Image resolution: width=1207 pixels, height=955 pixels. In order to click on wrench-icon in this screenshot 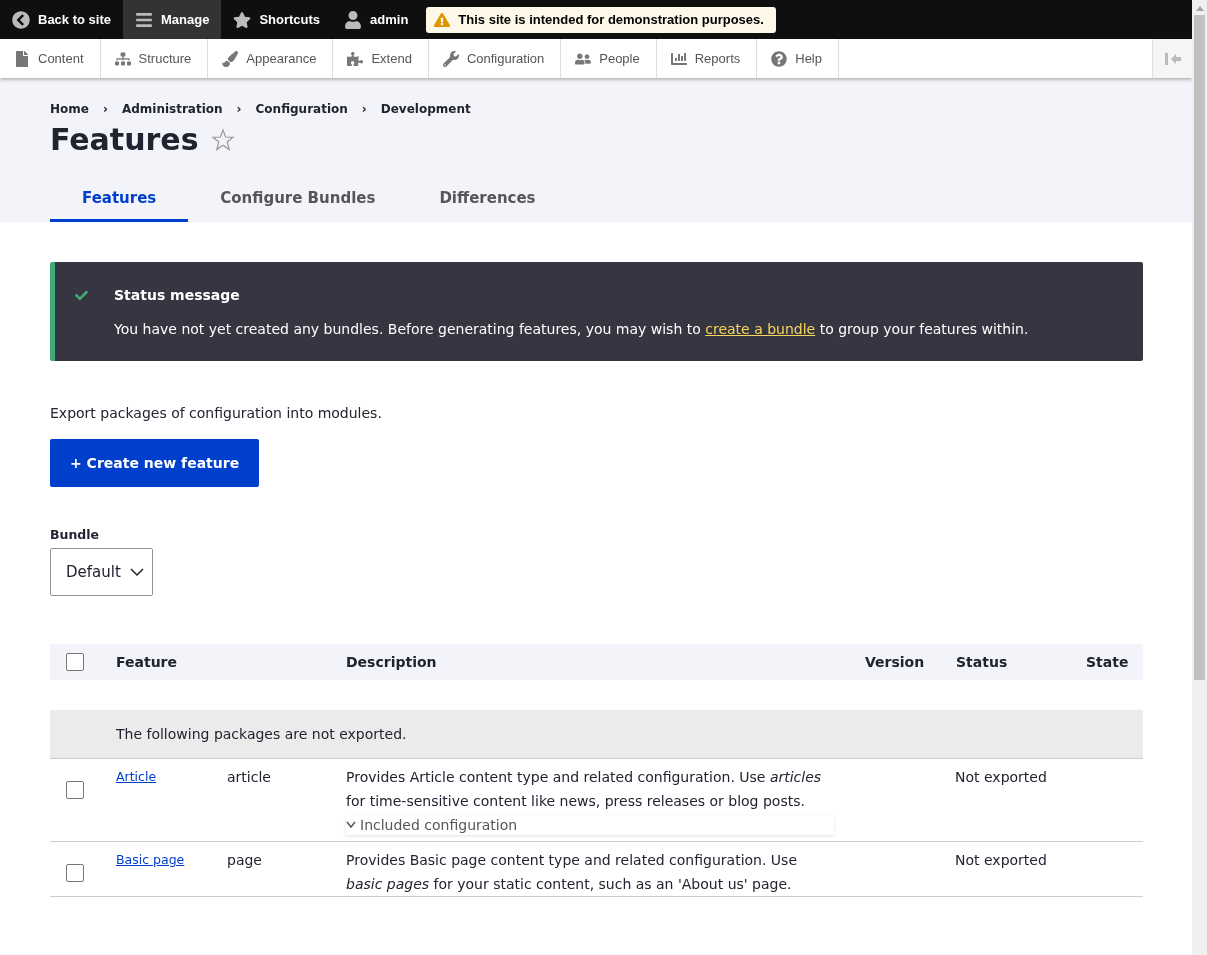, I will do `click(450, 58)`.